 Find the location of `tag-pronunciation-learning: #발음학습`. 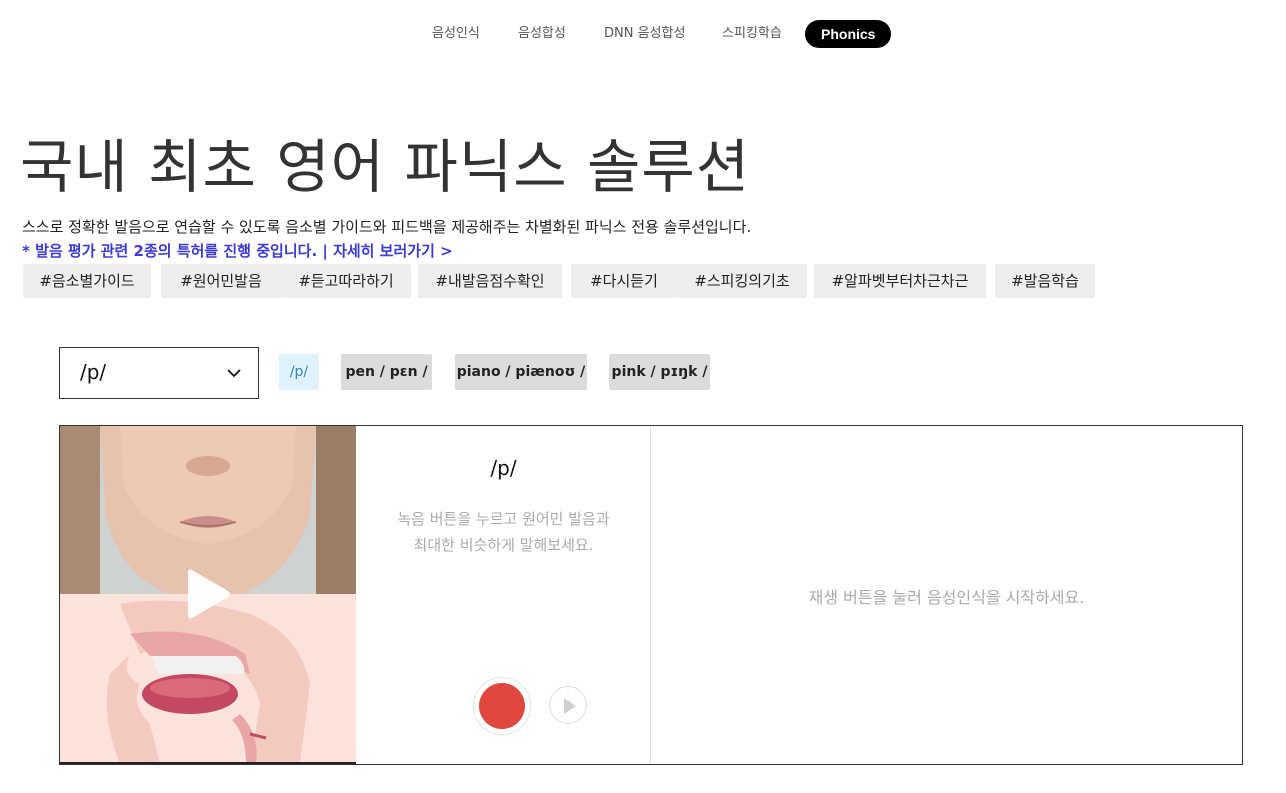

tag-pronunciation-learning: #발음학습 is located at coordinates (1045, 281).